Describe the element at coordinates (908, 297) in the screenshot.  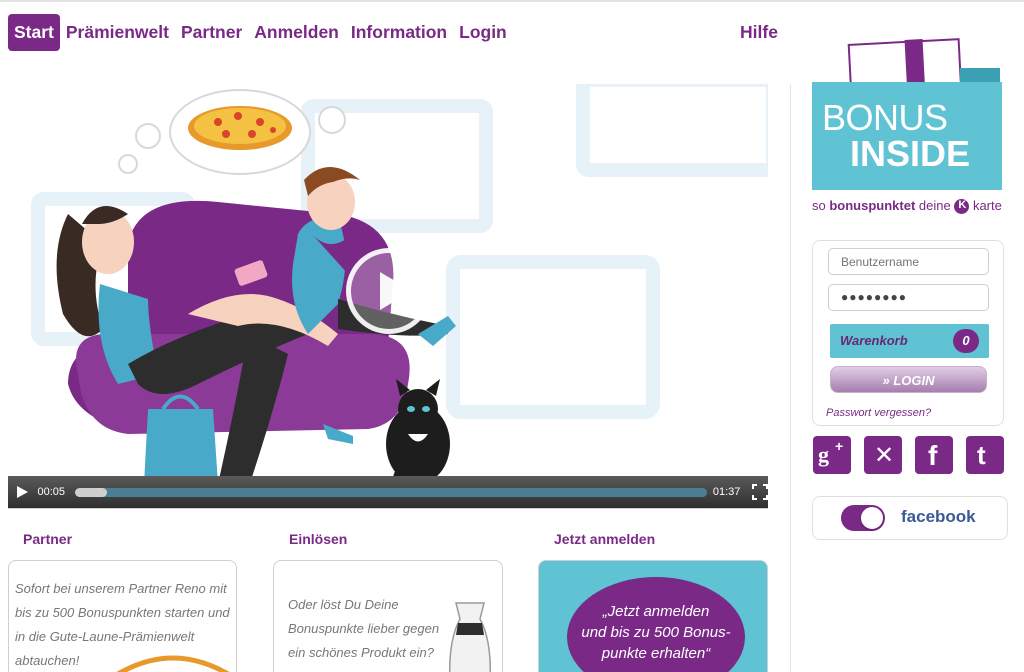
I see `password-input: ●●●●●●●●` at that location.